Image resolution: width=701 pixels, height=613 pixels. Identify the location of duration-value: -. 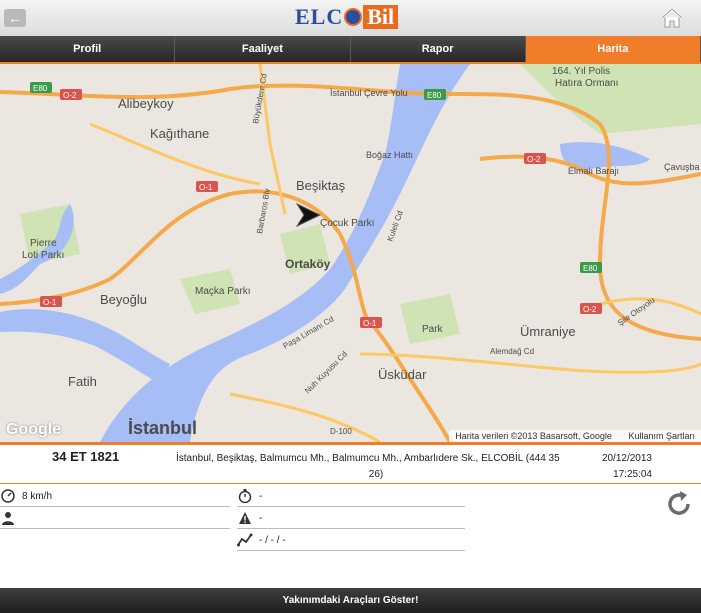
(261, 496).